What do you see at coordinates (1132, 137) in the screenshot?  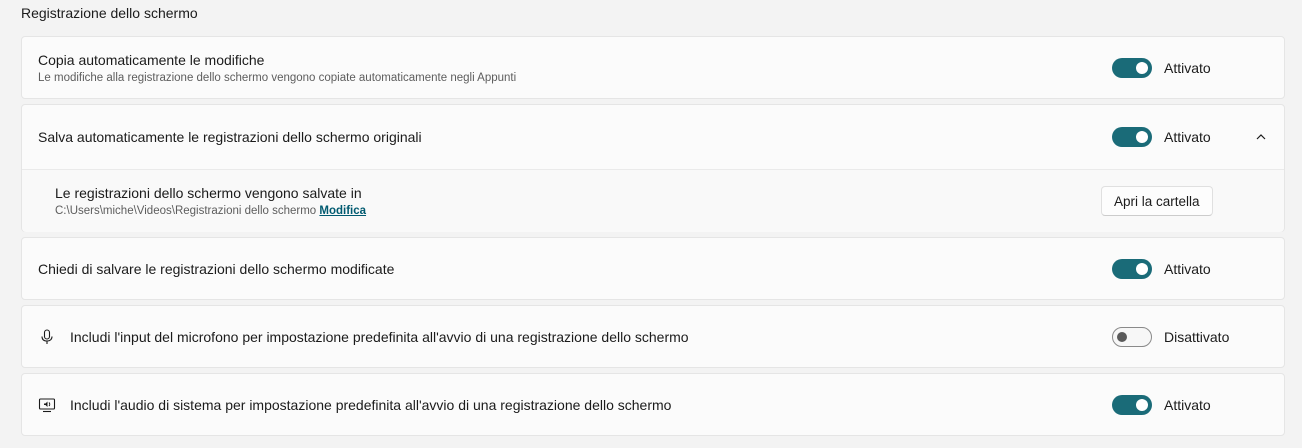 I see `auto-save-toggle` at bounding box center [1132, 137].